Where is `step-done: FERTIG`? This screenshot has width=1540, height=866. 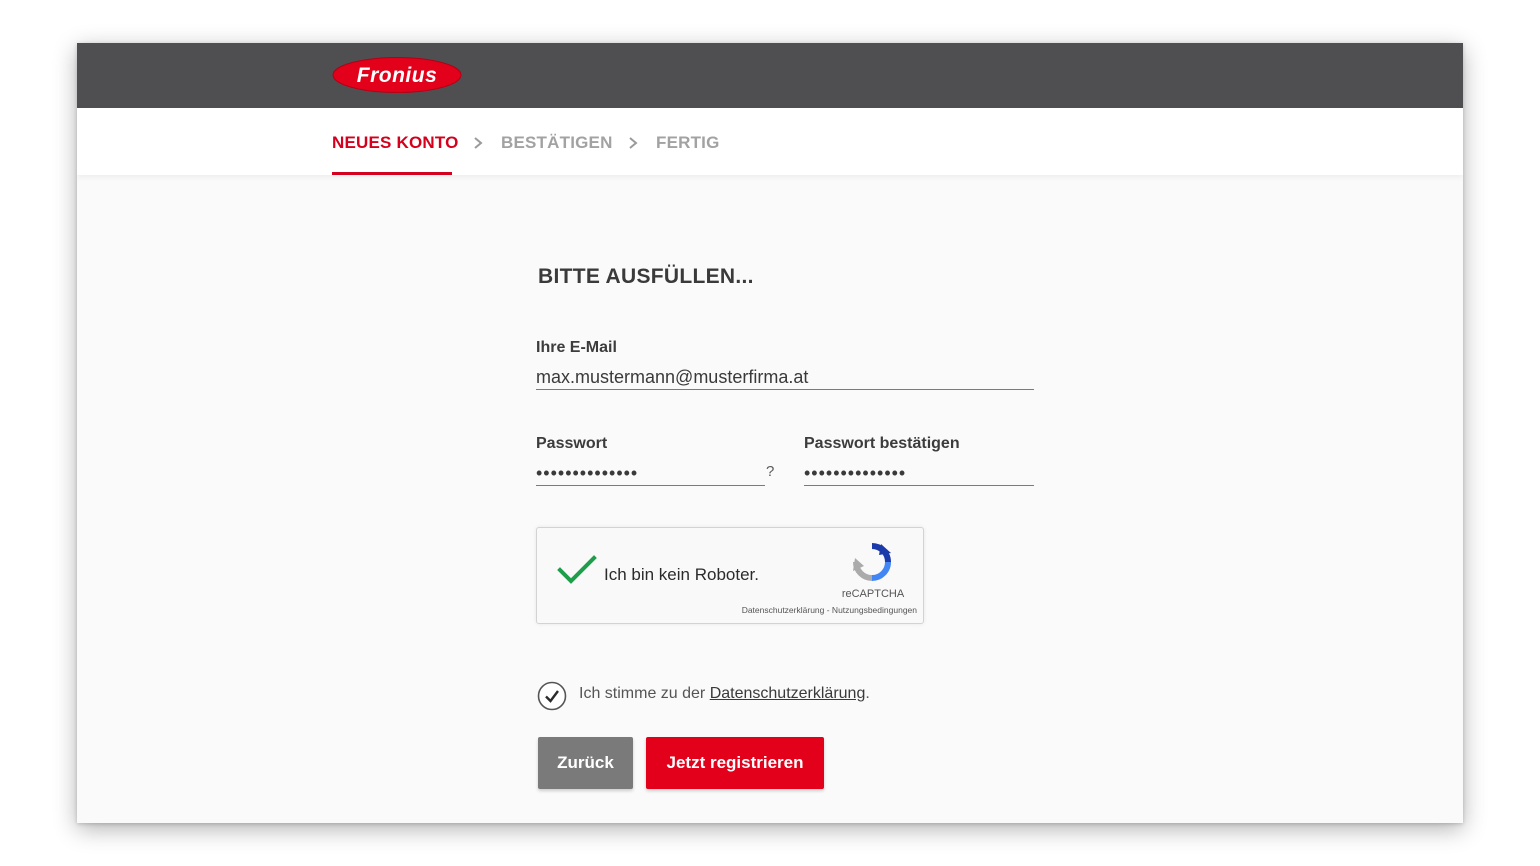 step-done: FERTIG is located at coordinates (688, 142).